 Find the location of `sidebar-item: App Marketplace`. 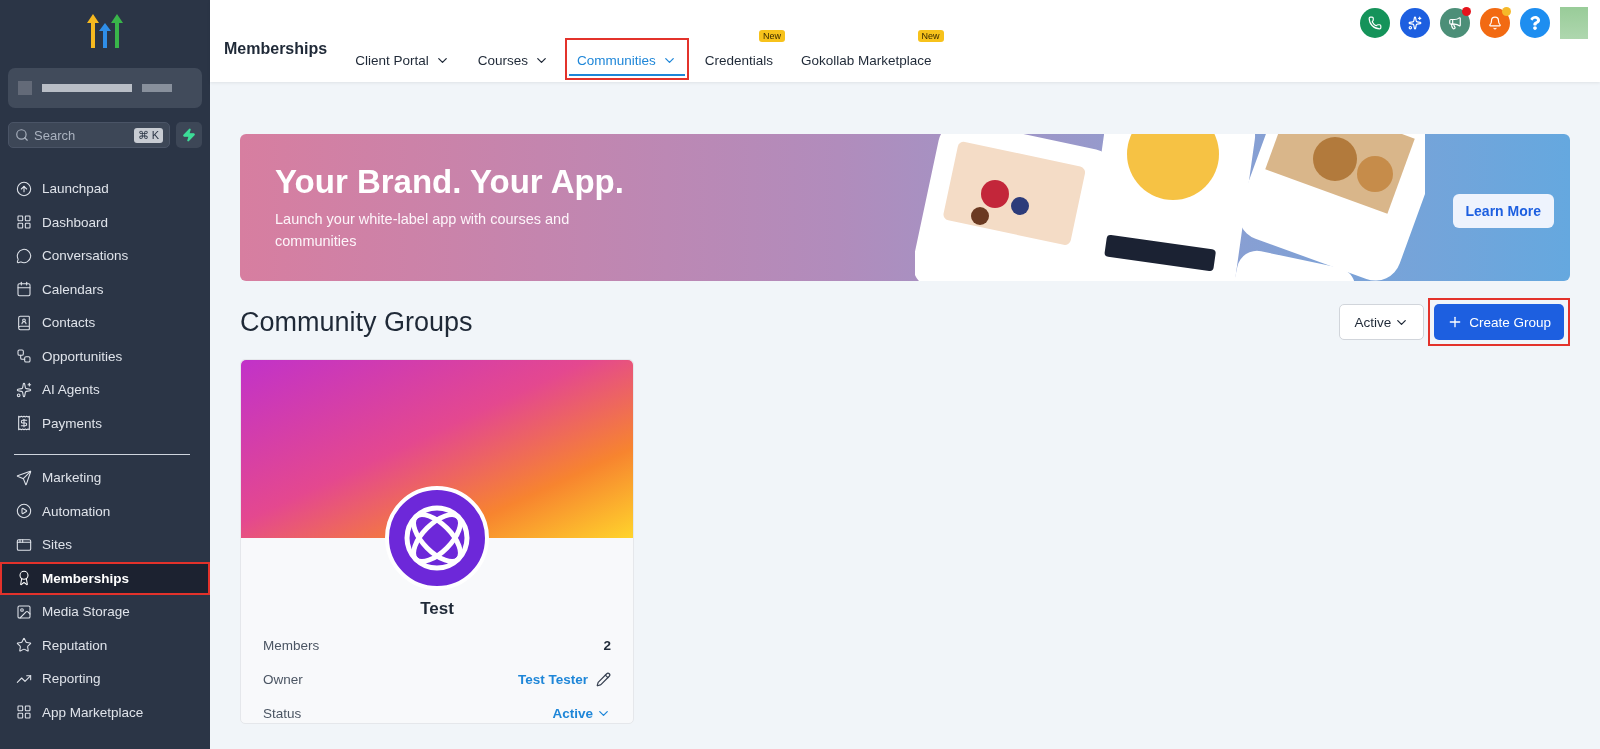

sidebar-item: App Marketplace is located at coordinates (105, 712).